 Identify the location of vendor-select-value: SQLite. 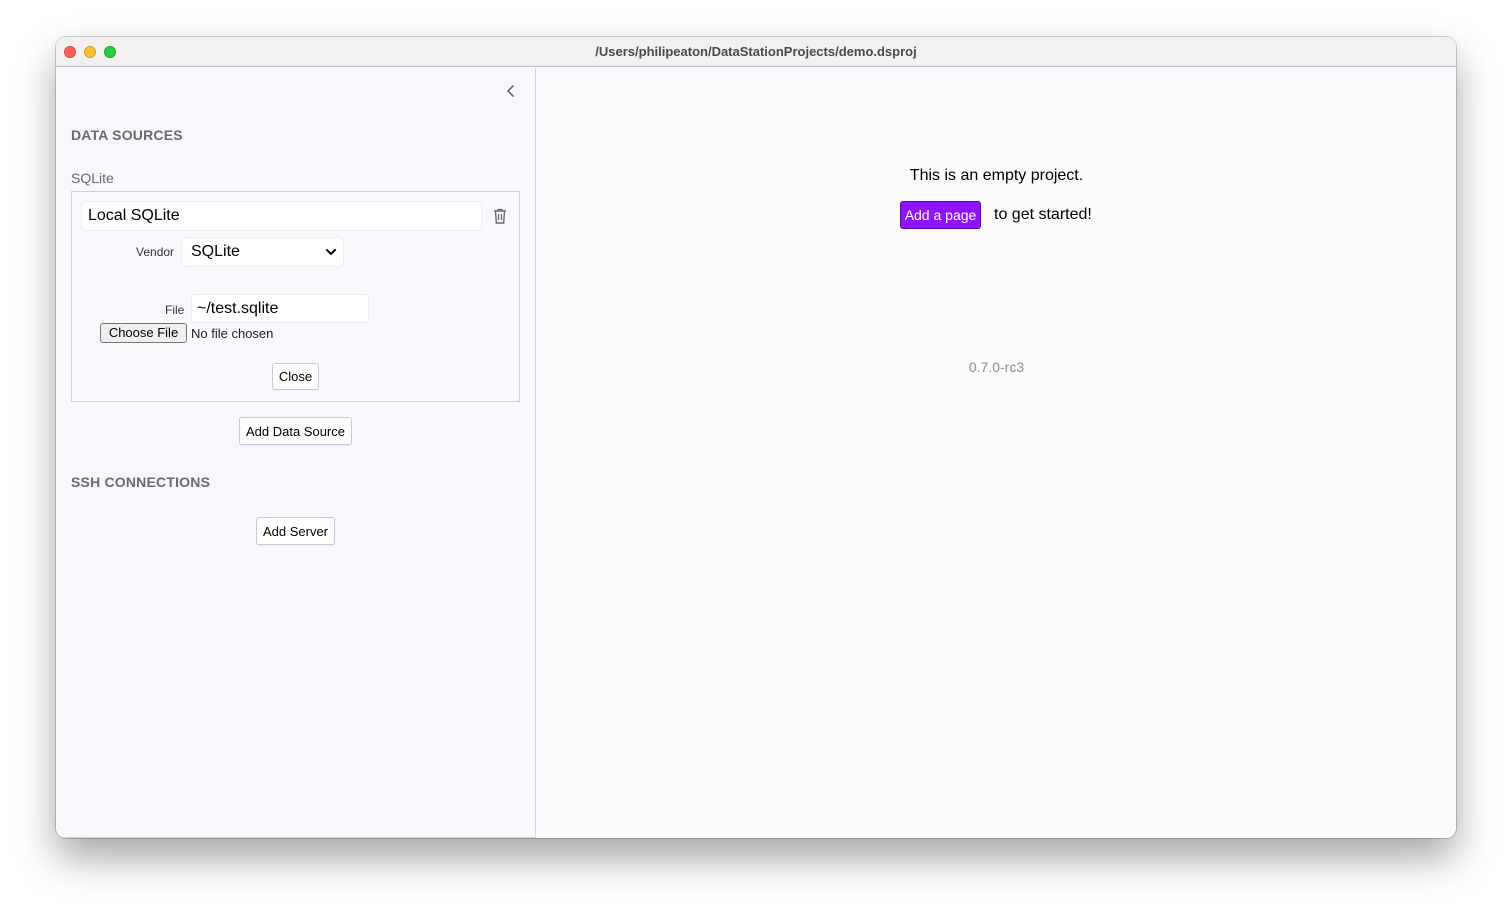
(215, 251).